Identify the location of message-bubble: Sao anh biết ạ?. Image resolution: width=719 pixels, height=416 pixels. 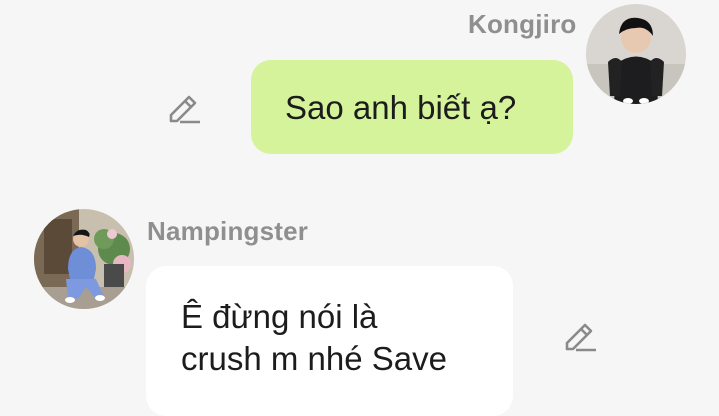
(412, 107).